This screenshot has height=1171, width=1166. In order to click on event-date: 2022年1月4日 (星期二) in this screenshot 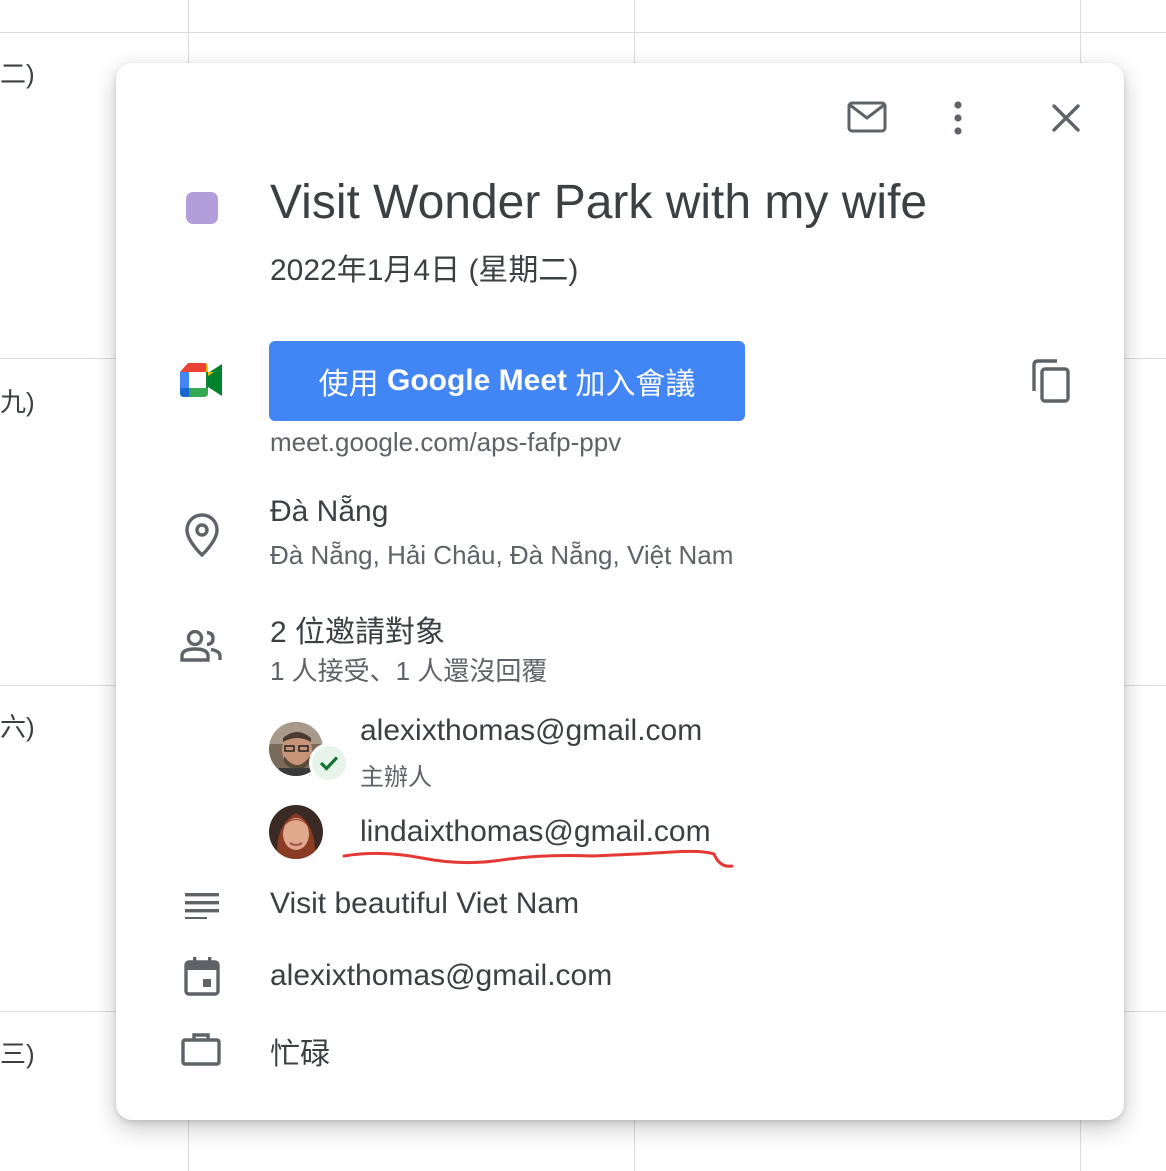, I will do `click(424, 270)`.